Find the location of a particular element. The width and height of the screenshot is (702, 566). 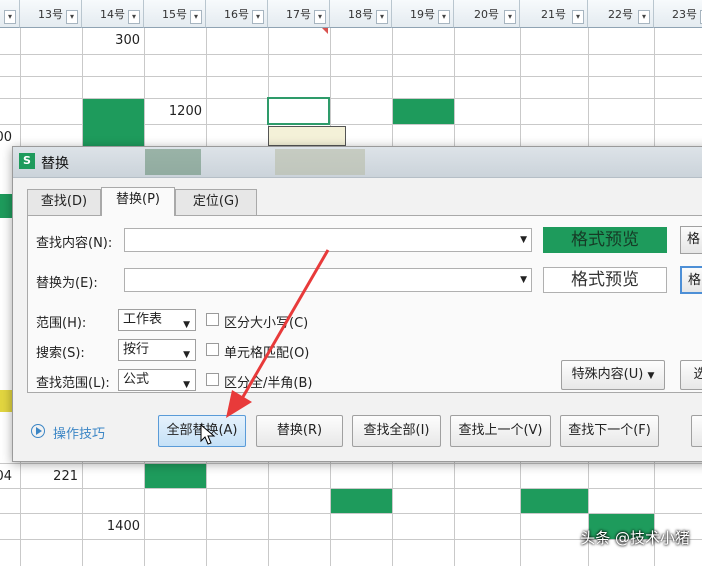

arrow-head-icon is located at coordinates (239, 404).